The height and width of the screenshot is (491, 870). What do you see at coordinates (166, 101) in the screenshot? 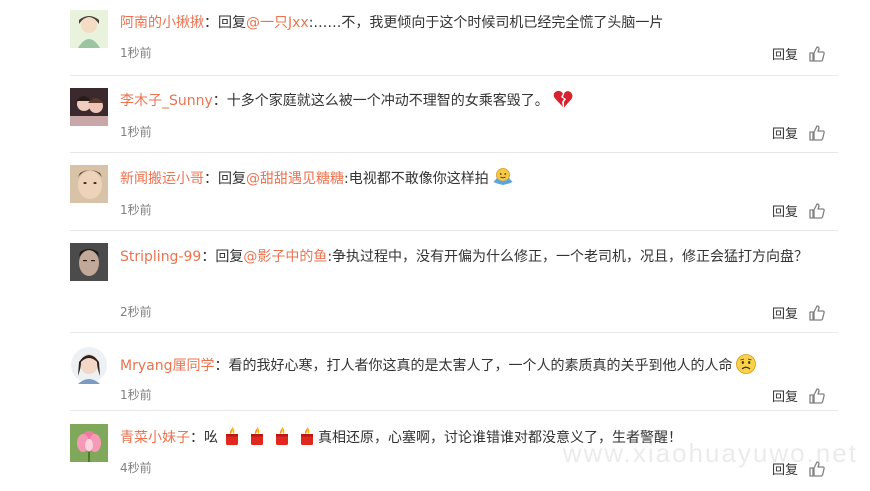
I see `comment-username: 李木子_Sunny` at bounding box center [166, 101].